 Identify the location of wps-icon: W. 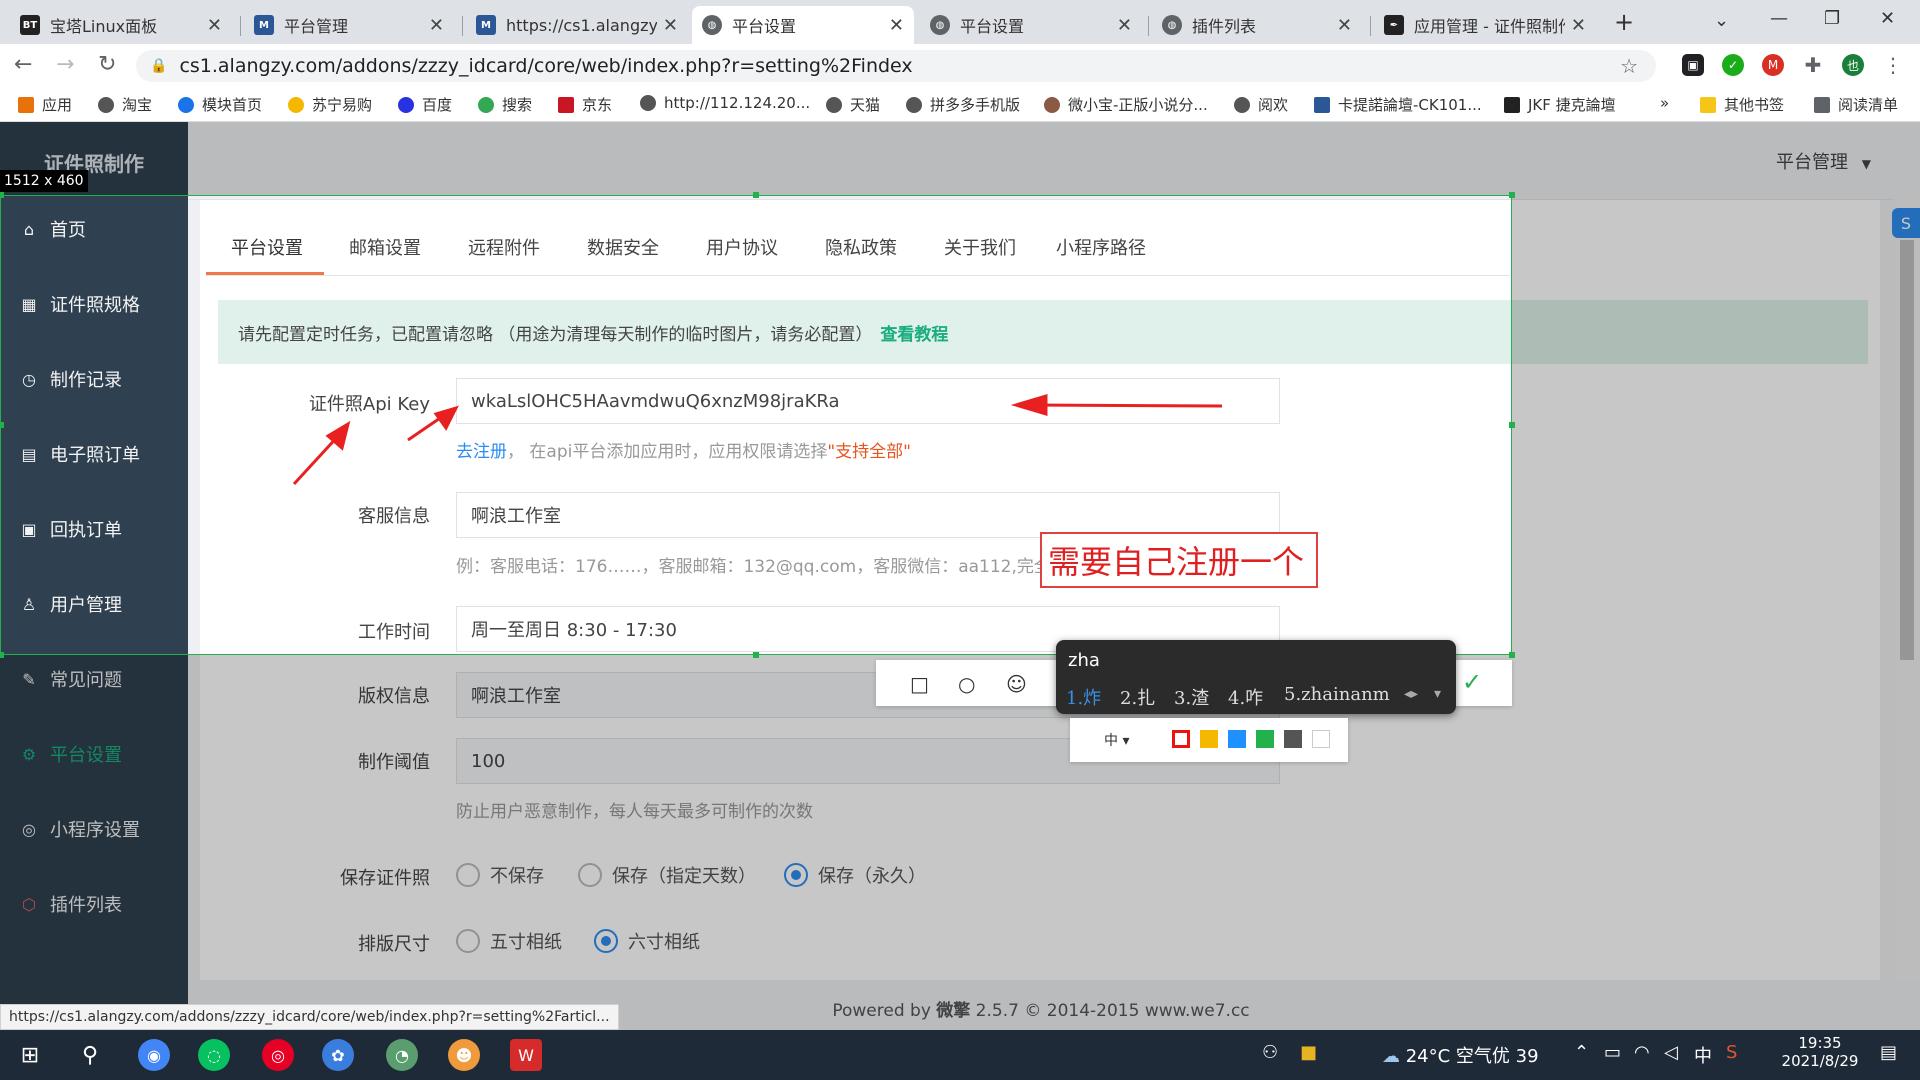
(526, 1055).